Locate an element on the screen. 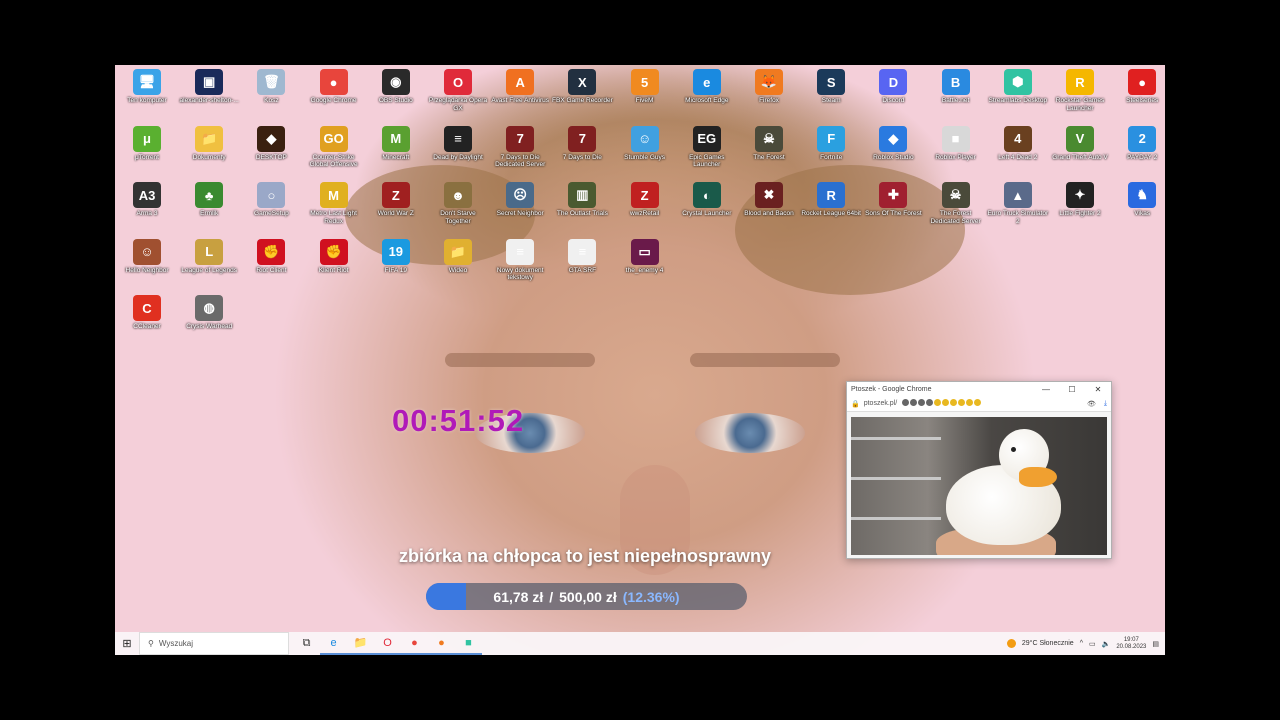 The height and width of the screenshot is (720, 1280). desktop-icon: M Metro Last Light Redux is located at coordinates (334, 210).